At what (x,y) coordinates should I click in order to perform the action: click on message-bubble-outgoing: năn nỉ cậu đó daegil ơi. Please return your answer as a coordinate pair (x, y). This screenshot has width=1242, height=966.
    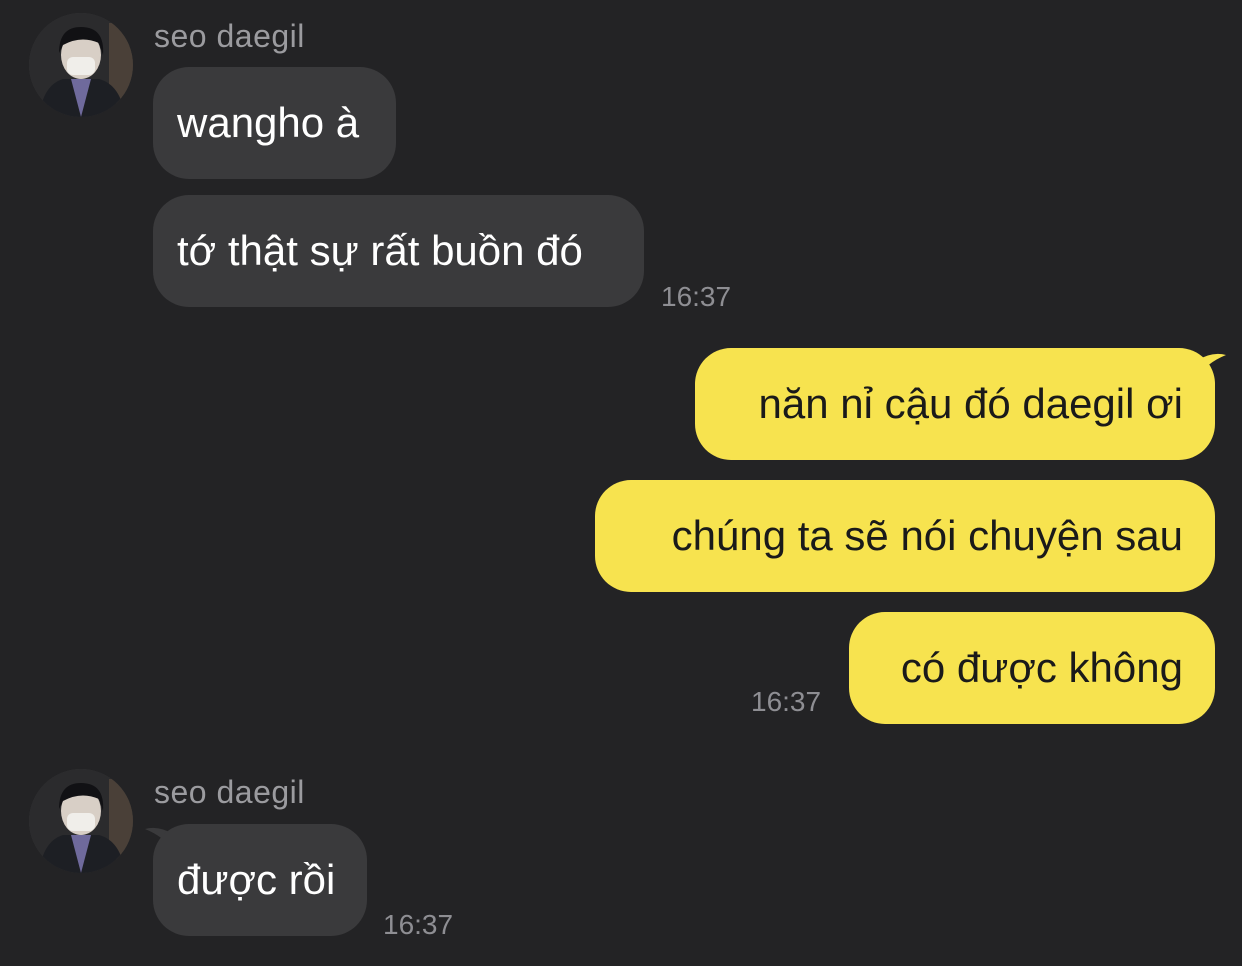
    Looking at the image, I should click on (955, 404).